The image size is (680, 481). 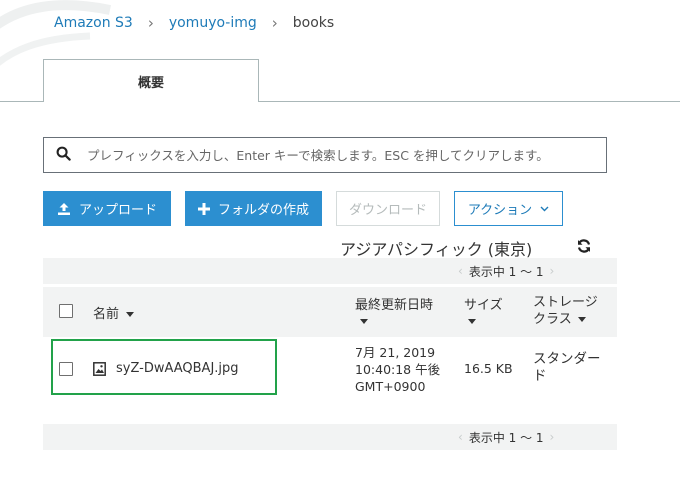 What do you see at coordinates (330, 437) in the screenshot?
I see `pager-bottom: ‹ 表示中 1 ～ 1 ›` at bounding box center [330, 437].